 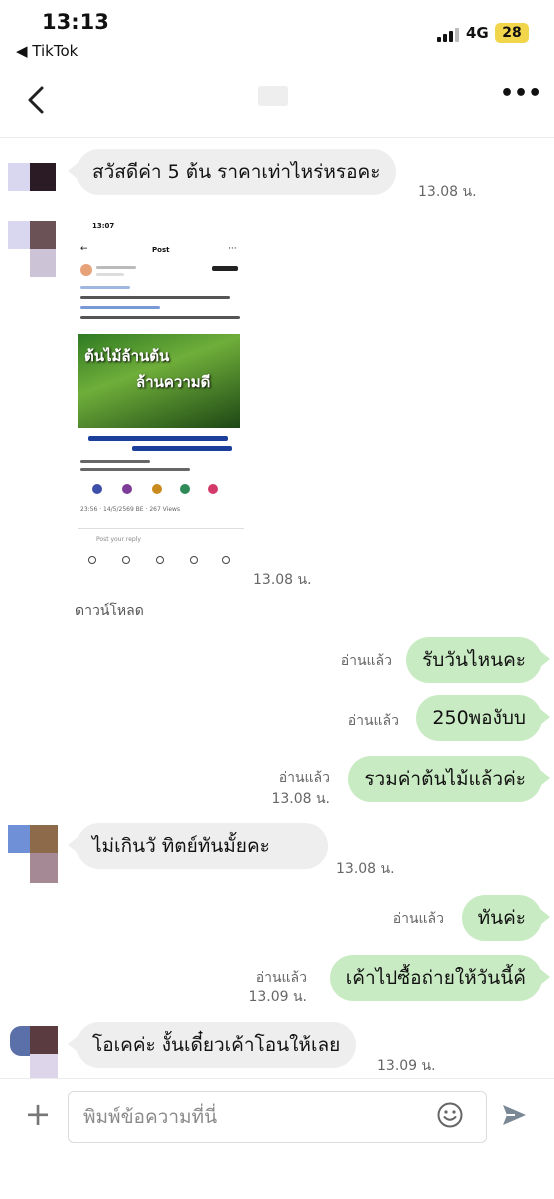 I want to click on chevron-left-icon, so click(x=36, y=100).